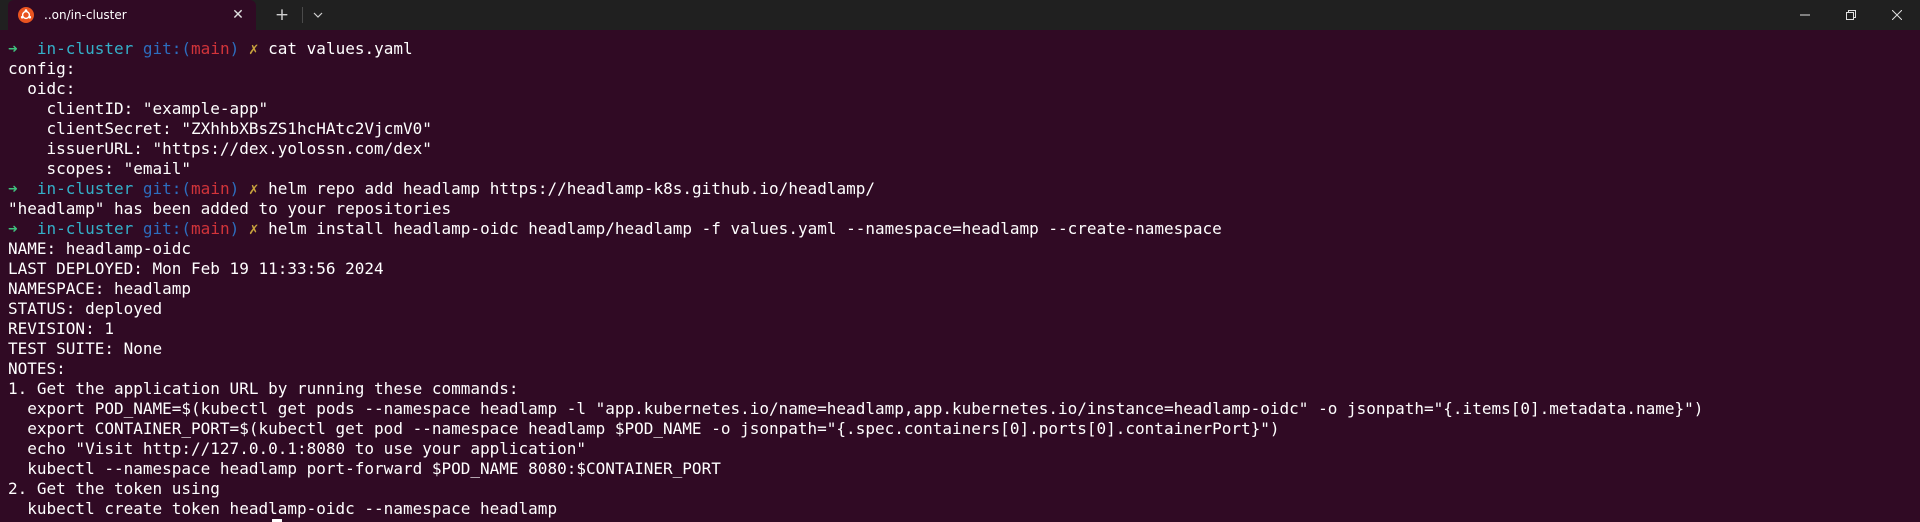  What do you see at coordinates (220, 148) in the screenshot?
I see `output-line: issuerURL: "https://dex.yolossn.com/dex"` at bounding box center [220, 148].